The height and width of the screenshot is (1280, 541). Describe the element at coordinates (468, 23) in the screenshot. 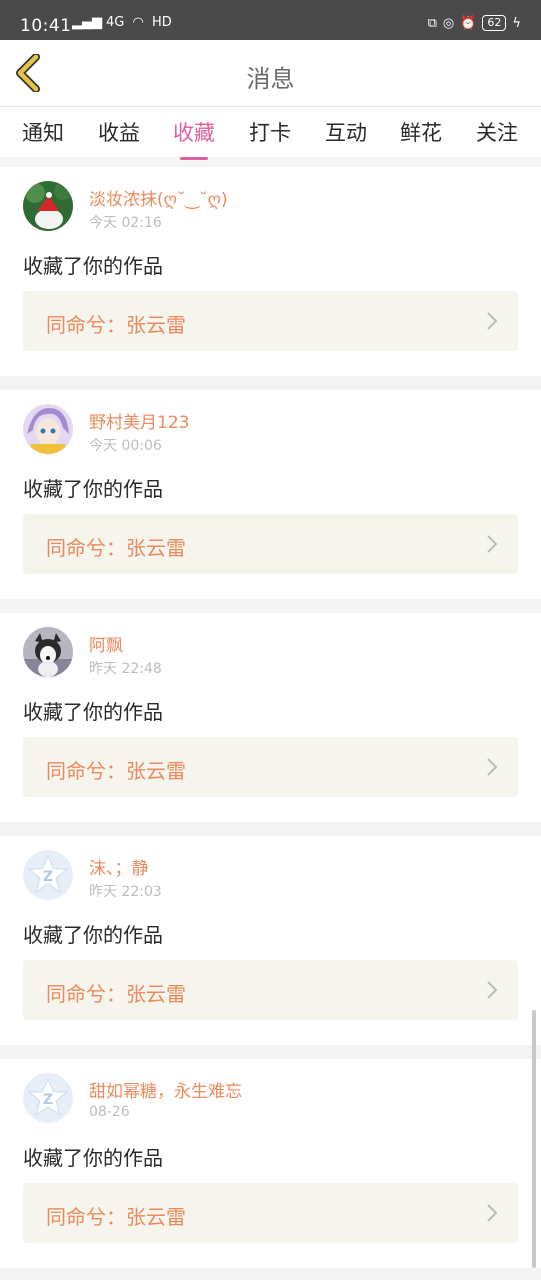

I see `alarm-icon: ⏰` at that location.